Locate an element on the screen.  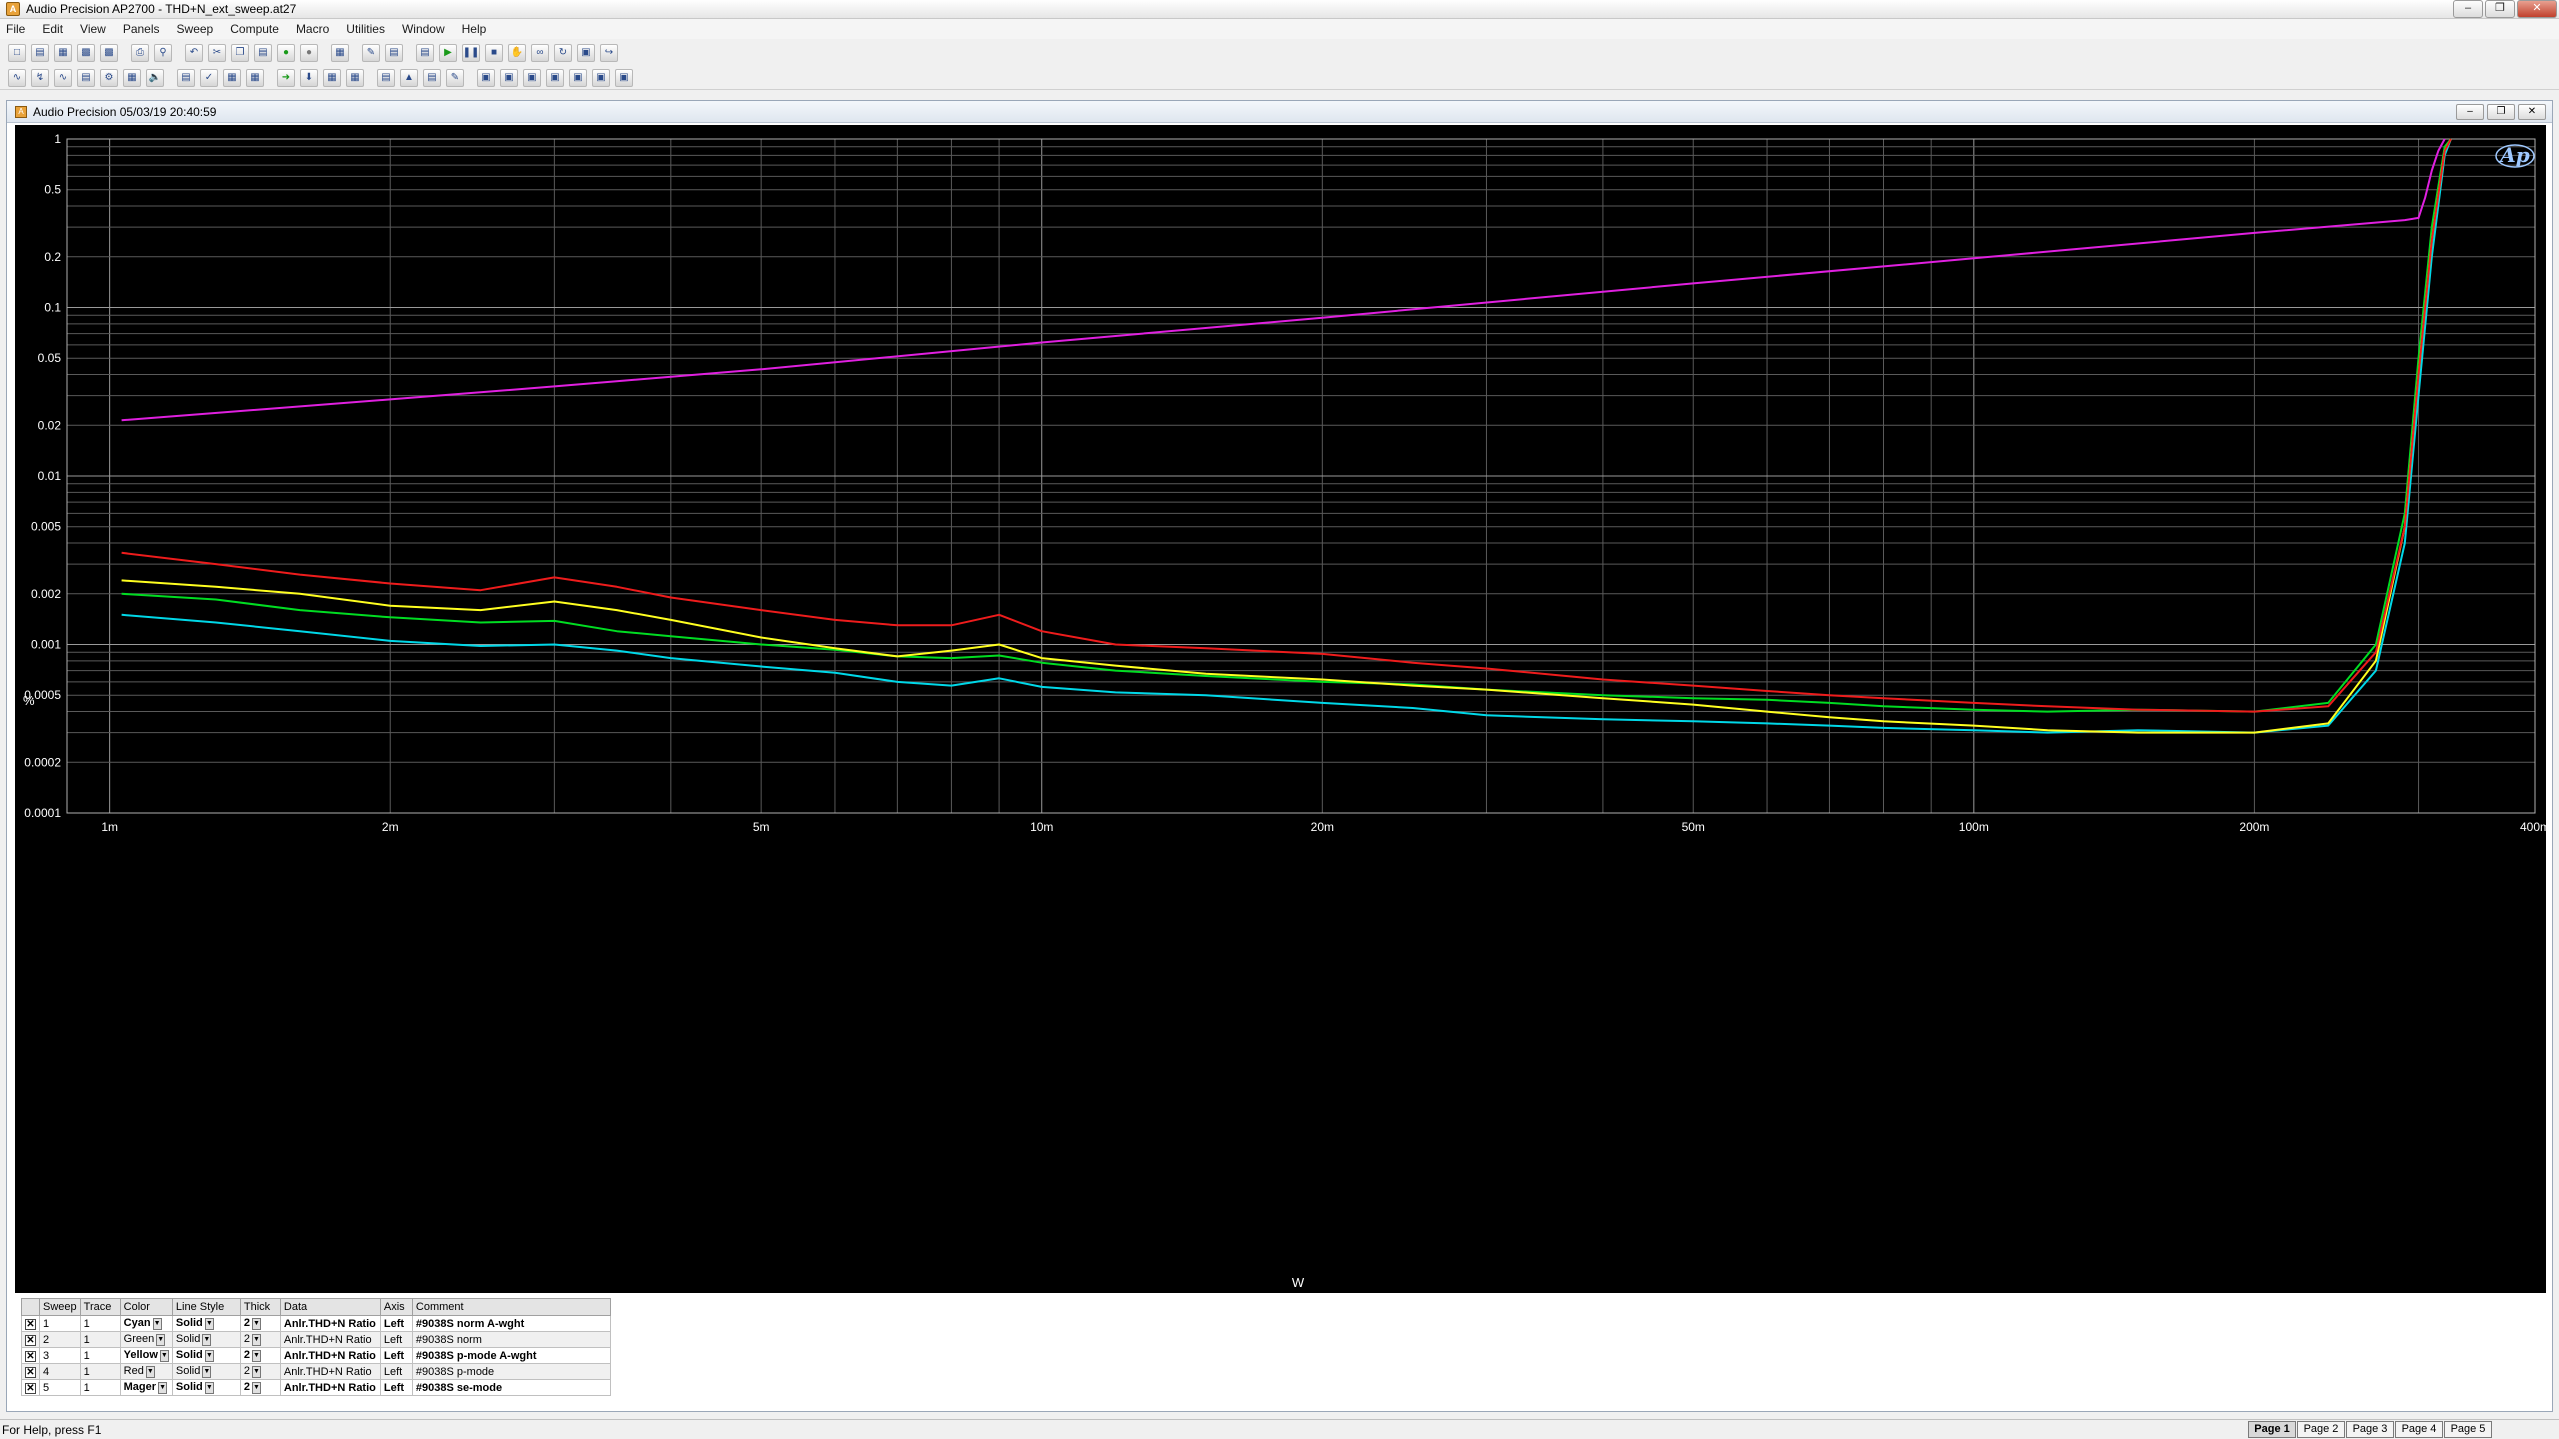
hand-icon: ✋ is located at coordinates (517, 53).